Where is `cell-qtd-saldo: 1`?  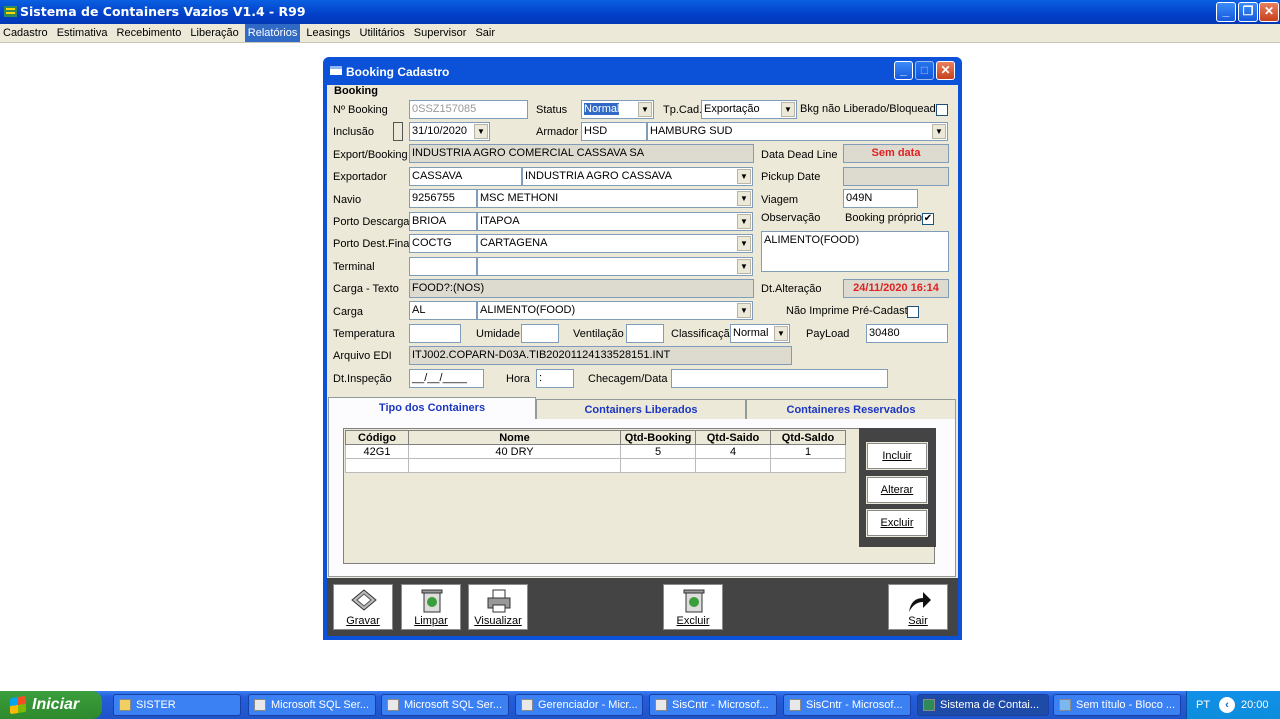
cell-qtd-saldo: 1 is located at coordinates (808, 451).